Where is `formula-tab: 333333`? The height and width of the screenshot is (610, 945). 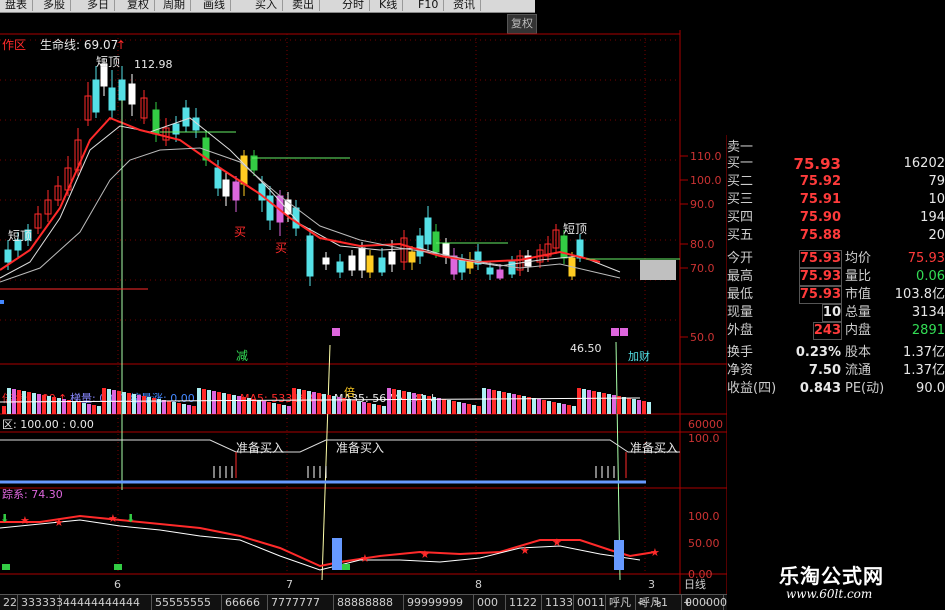 formula-tab: 333333 is located at coordinates (40, 602).